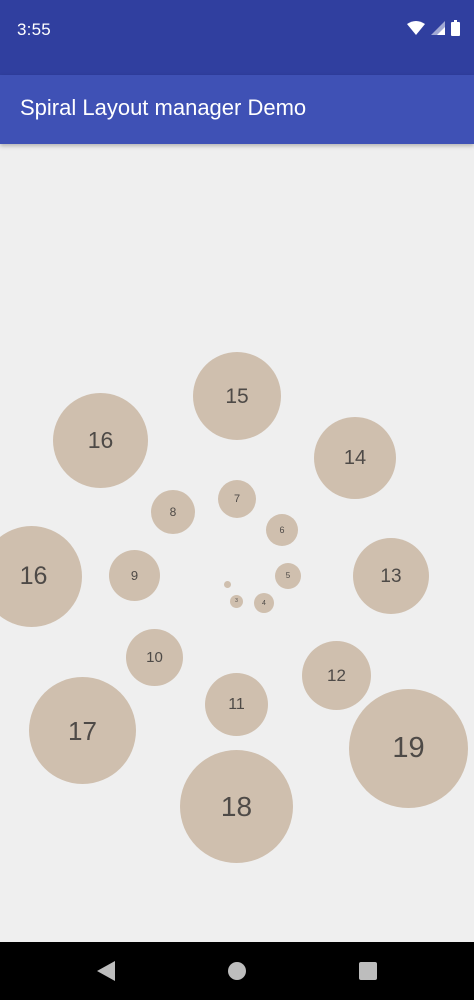  I want to click on spiral-item: 19, so click(408, 748).